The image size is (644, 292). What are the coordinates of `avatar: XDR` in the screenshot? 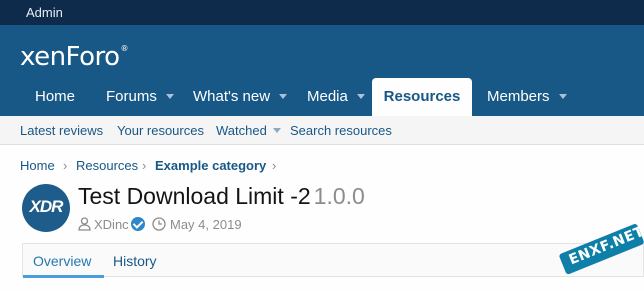 It's located at (46, 208).